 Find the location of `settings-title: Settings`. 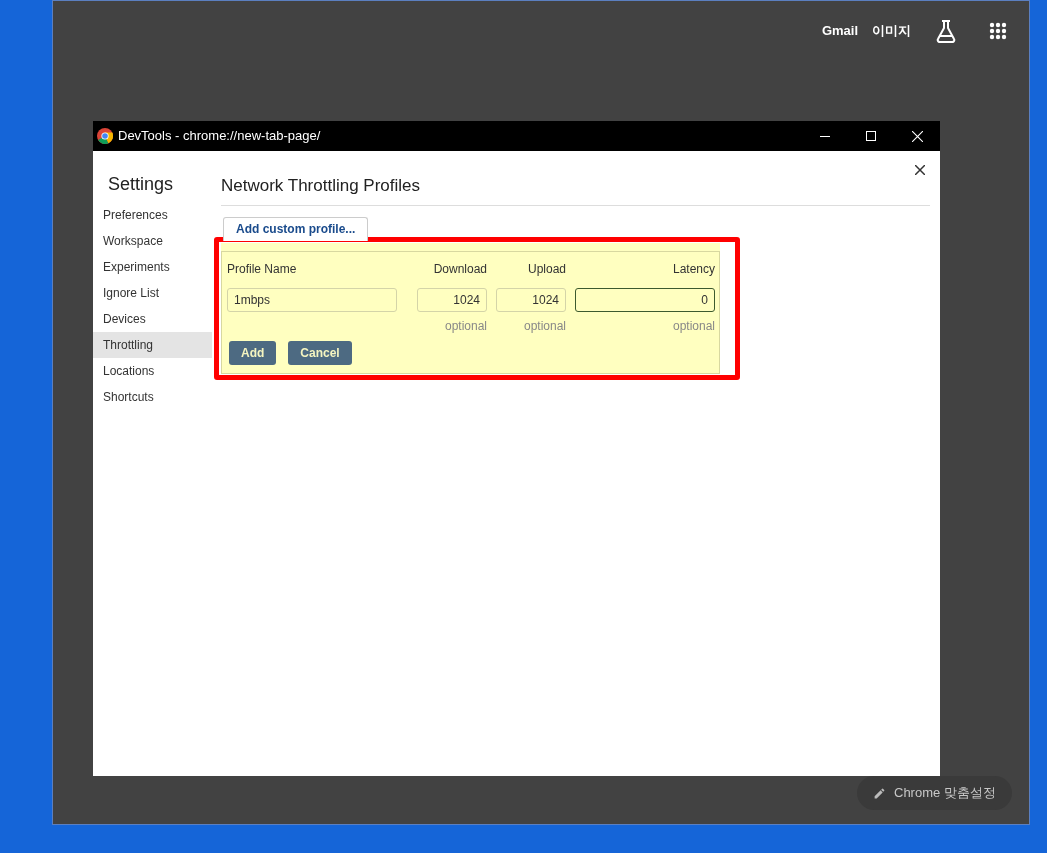

settings-title: Settings is located at coordinates (141, 184).